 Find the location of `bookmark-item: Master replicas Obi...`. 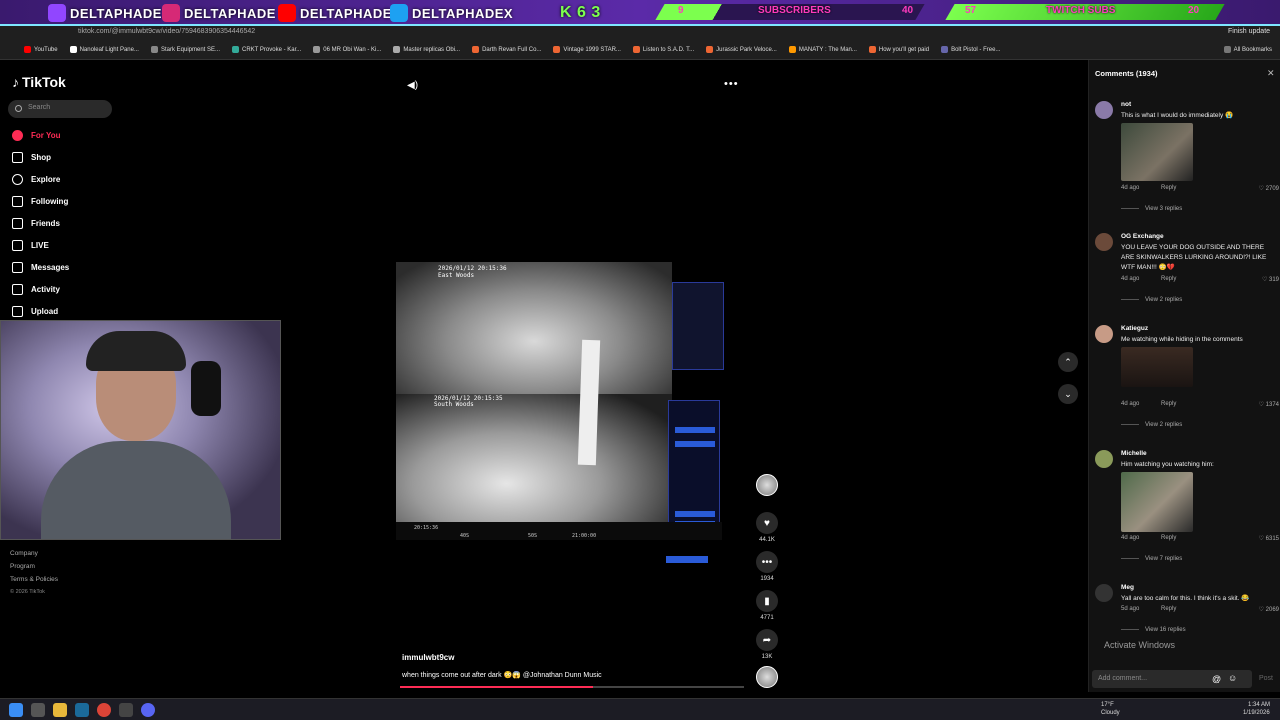

bookmark-item: Master replicas Obi... is located at coordinates (426, 49).